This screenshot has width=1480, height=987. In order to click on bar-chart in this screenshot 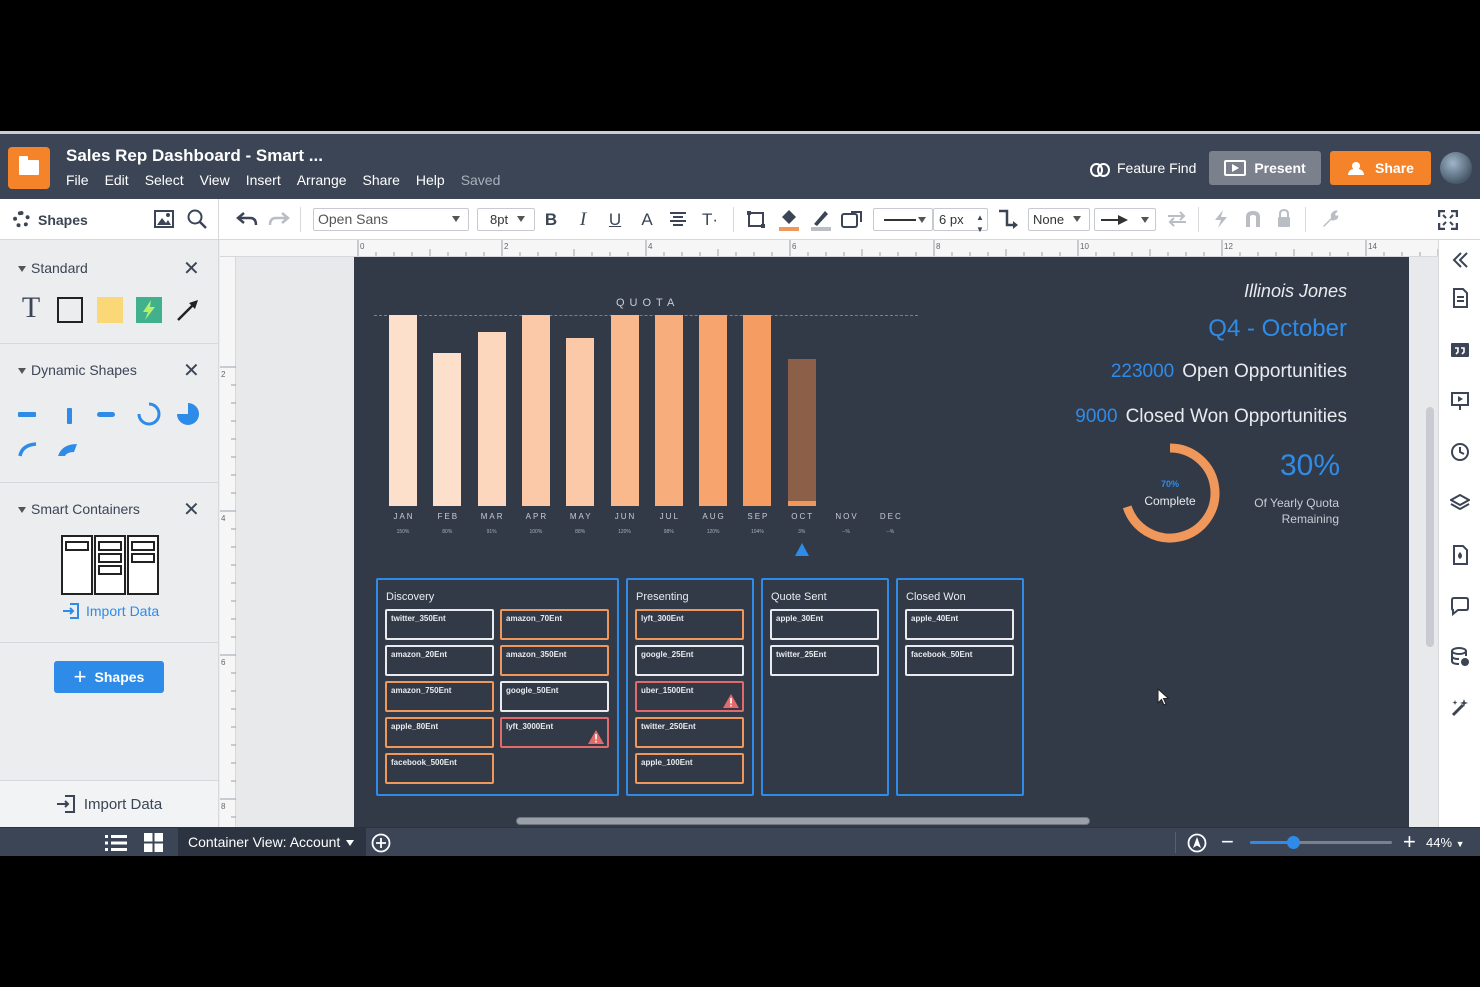, I will do `click(649, 410)`.